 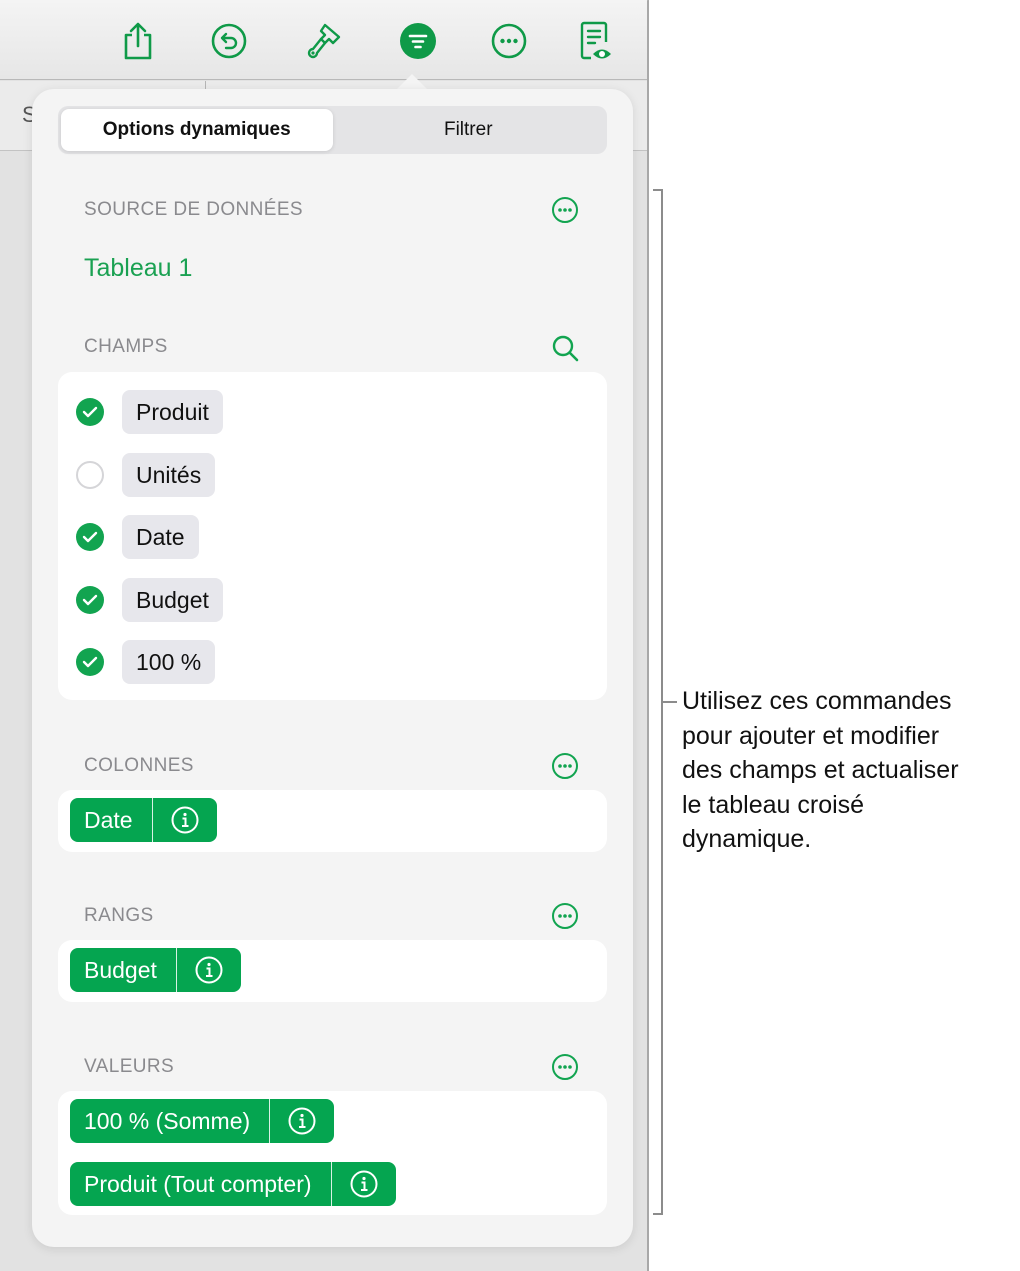 What do you see at coordinates (194, 209) in the screenshot?
I see `data-source-label: SOURCE DE DONNÉES` at bounding box center [194, 209].